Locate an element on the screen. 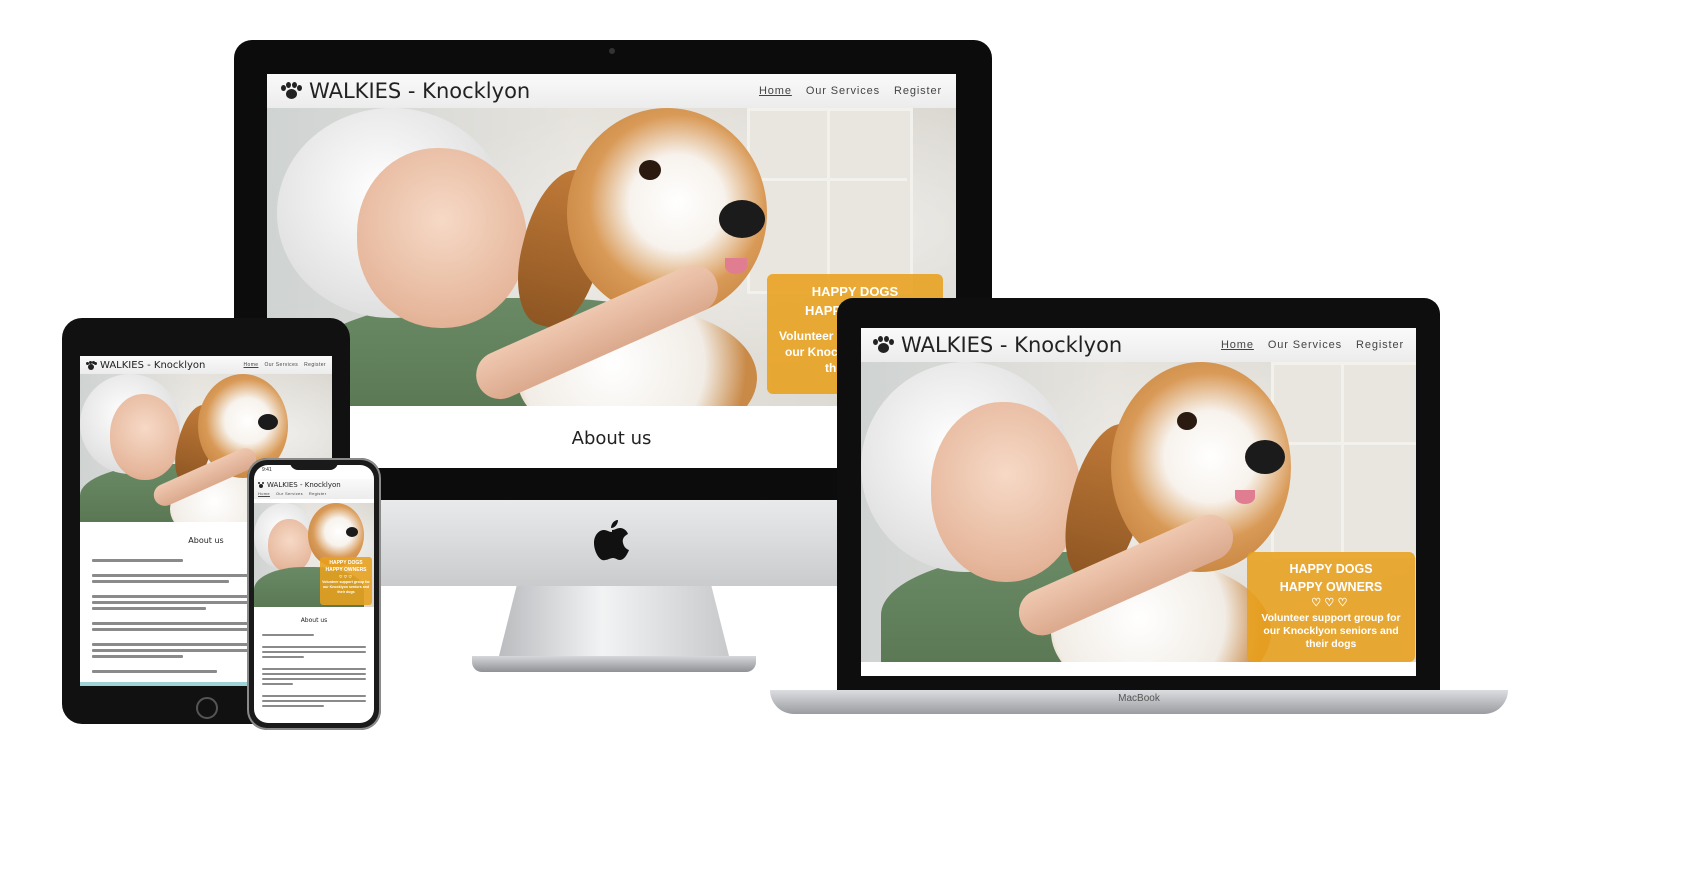 The height and width of the screenshot is (885, 1707). about-heading: About us is located at coordinates (314, 620).